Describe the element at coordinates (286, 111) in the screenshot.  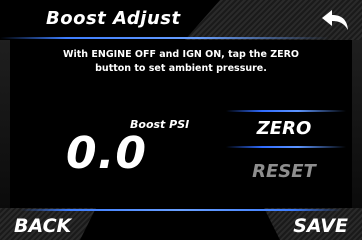
I see `zero-top-divider` at that location.